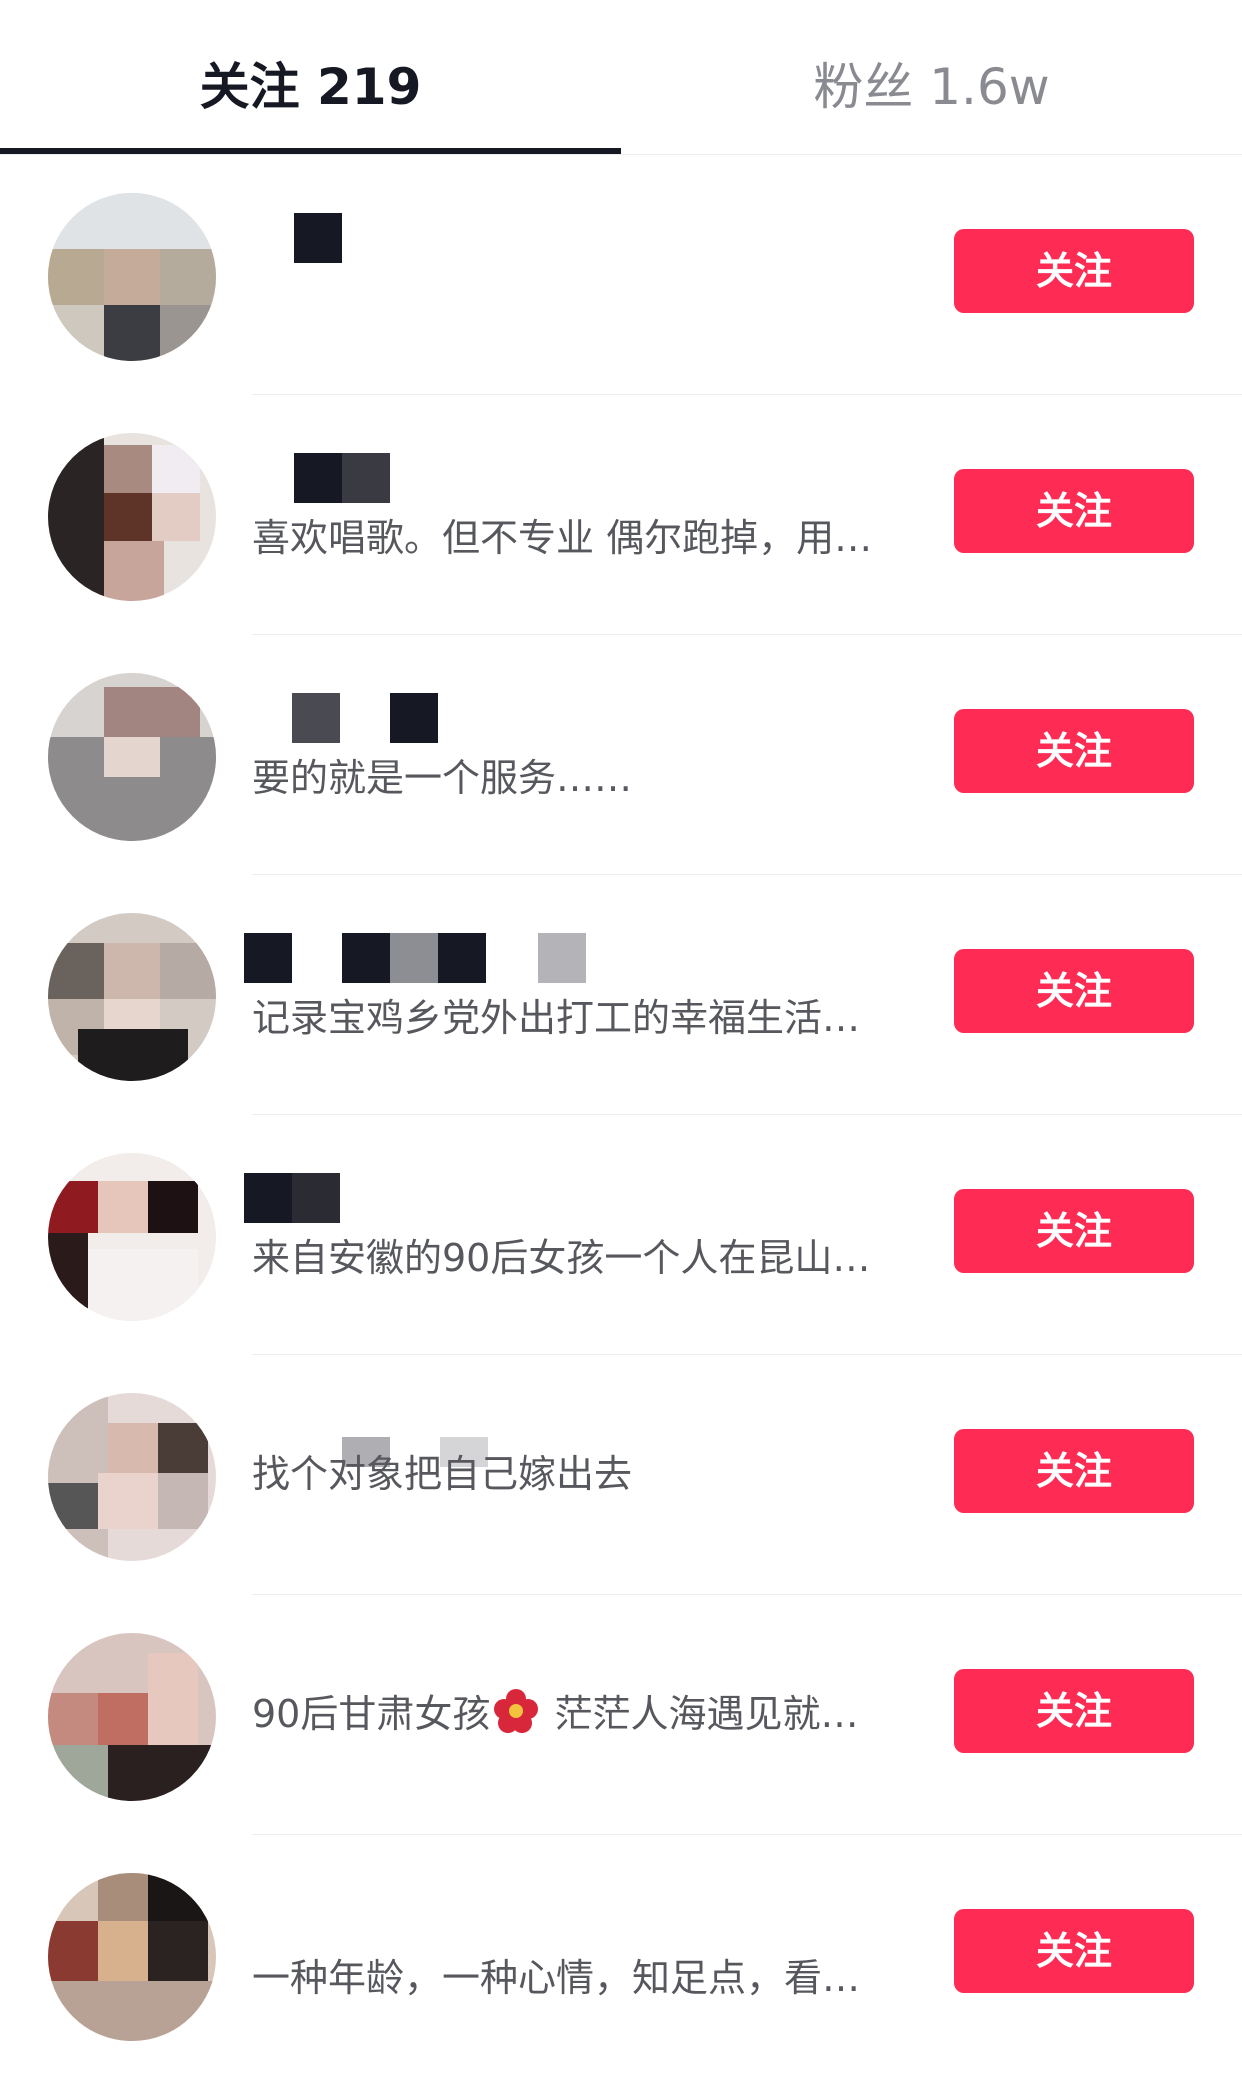 The image size is (1242, 2075). I want to click on bio-text-part: 90后甘肃女孩, so click(371, 1714).